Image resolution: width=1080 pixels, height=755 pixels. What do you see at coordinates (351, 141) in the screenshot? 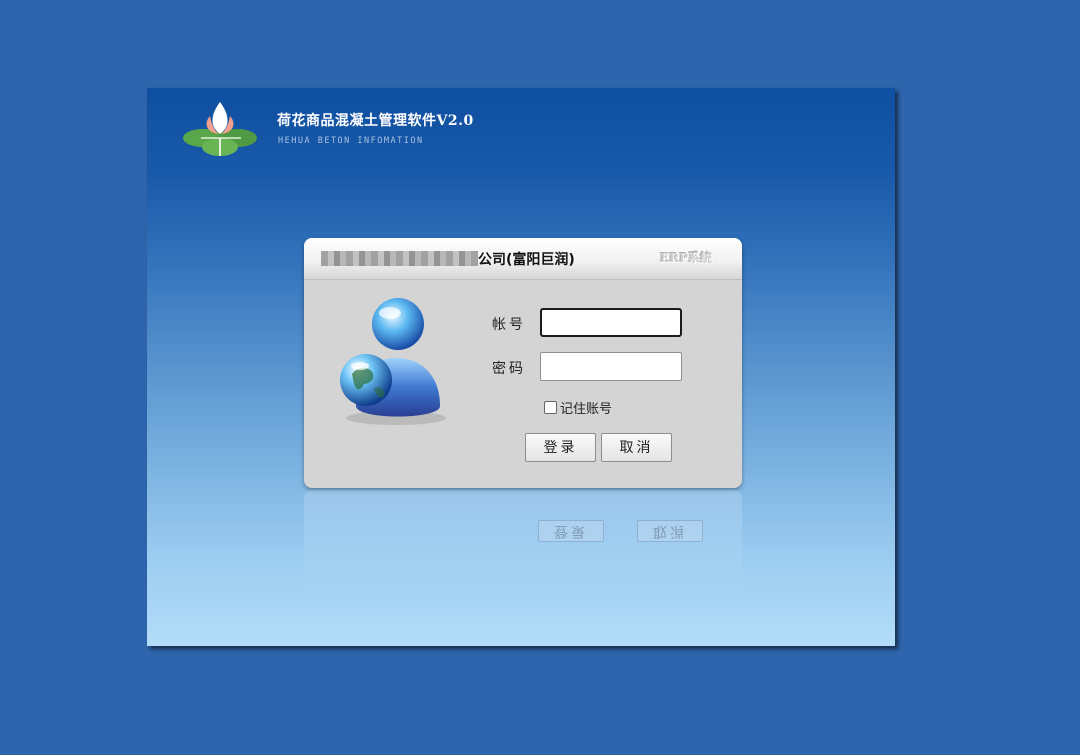
I see `app-subtitle: HEHUA BETON INFOMATION` at bounding box center [351, 141].